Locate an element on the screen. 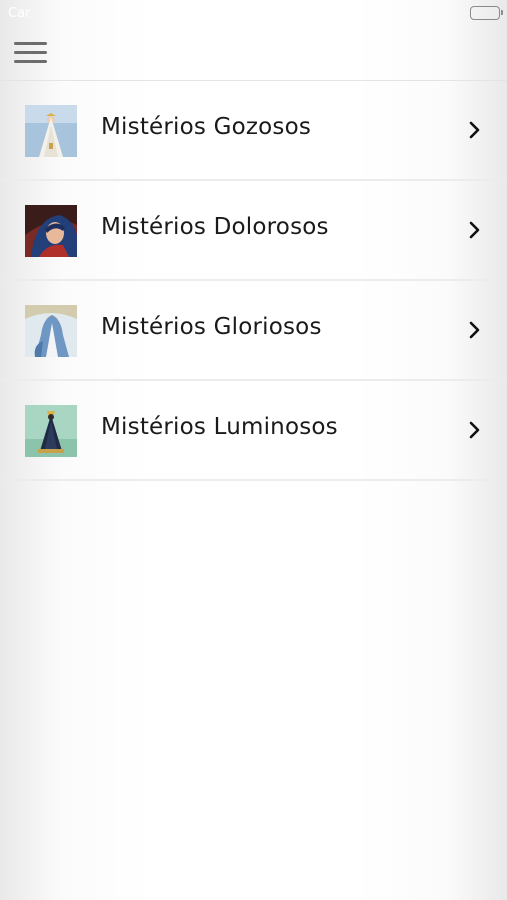 This screenshot has height=900, width=507. row-label: Mistérios Gloriosos is located at coordinates (211, 327).